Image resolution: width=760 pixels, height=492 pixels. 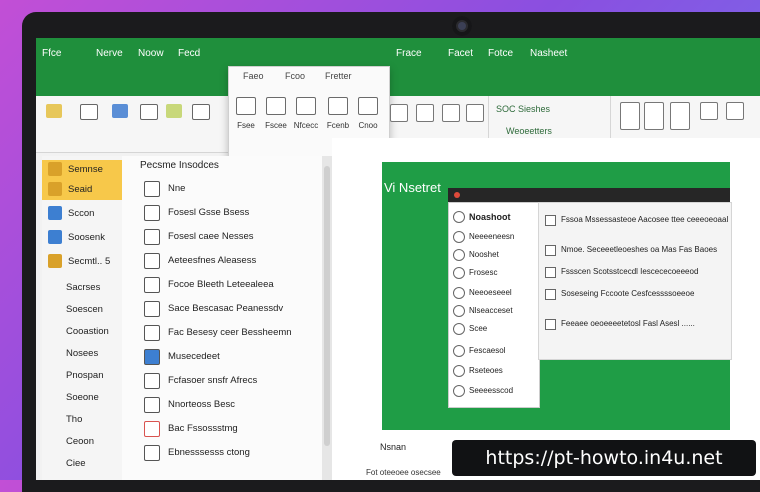 I want to click on sidebar-item-label: Nosees, so click(x=82, y=353).